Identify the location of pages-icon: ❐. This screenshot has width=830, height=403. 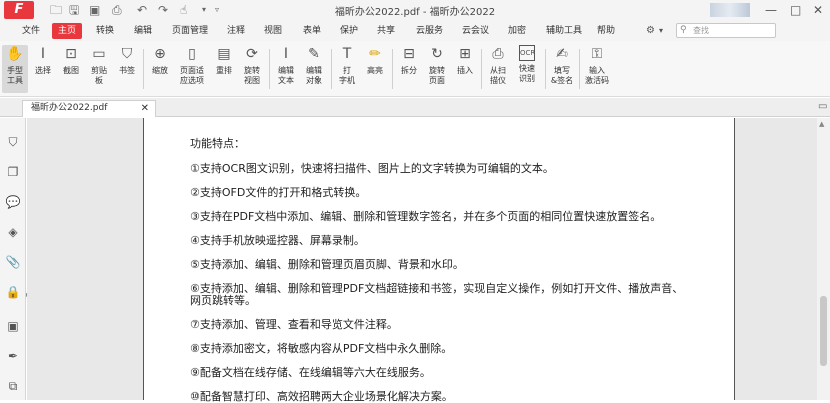
(13, 172).